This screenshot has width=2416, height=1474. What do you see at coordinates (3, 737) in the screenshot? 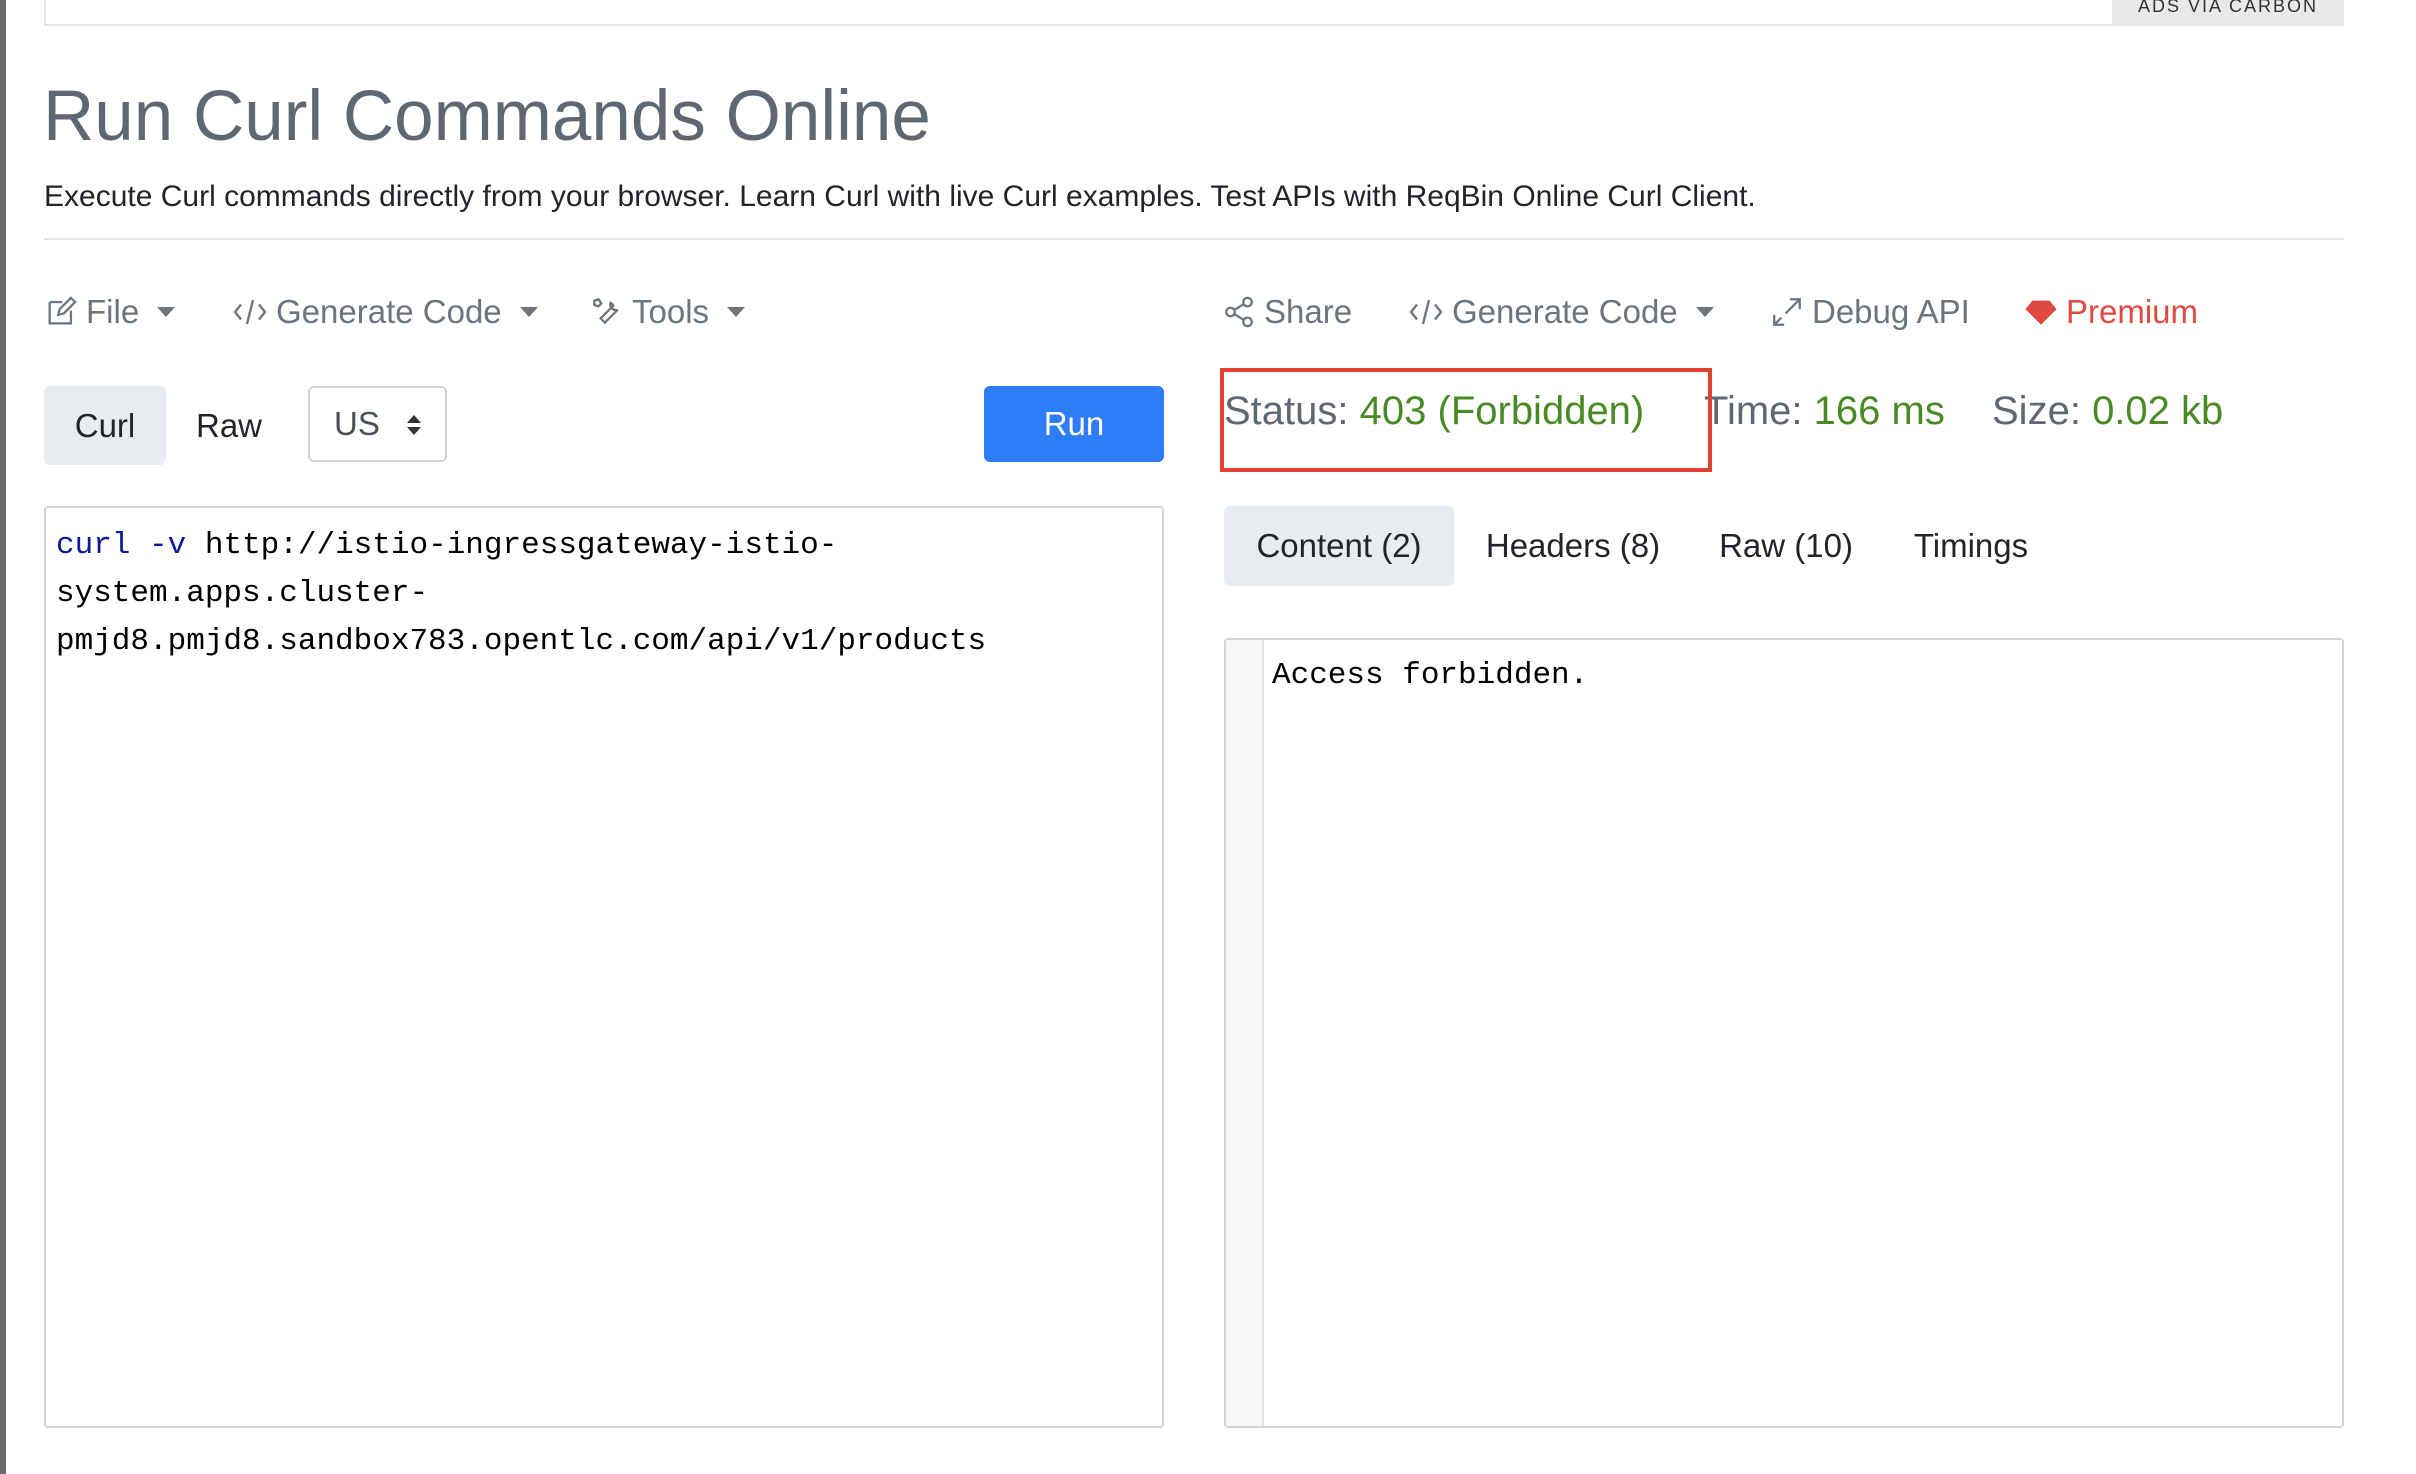
I see `window-left-edge` at bounding box center [3, 737].